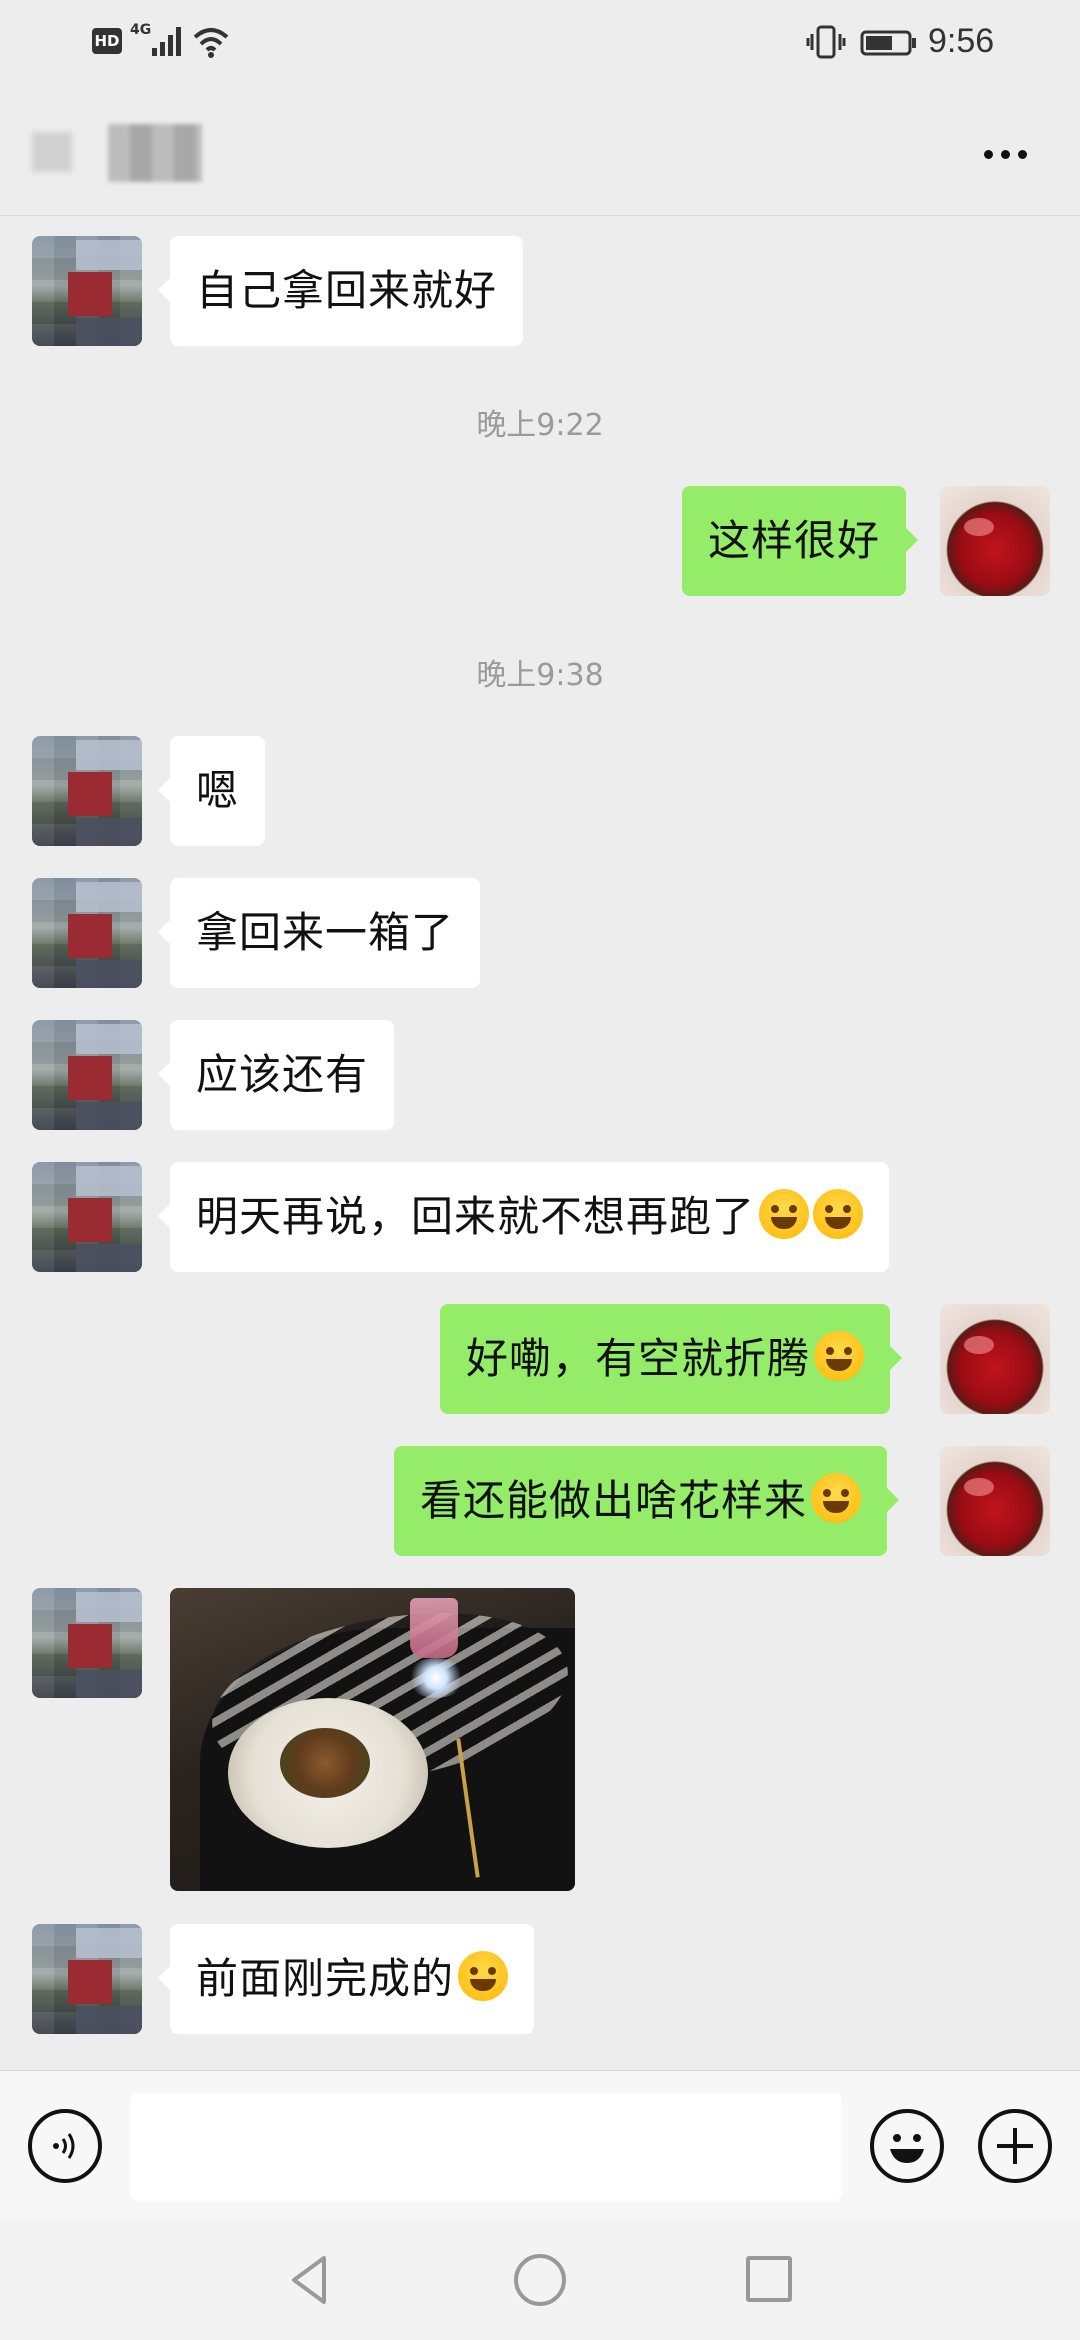  Describe the element at coordinates (107, 41) in the screenshot. I see `hd-badge: HD` at that location.